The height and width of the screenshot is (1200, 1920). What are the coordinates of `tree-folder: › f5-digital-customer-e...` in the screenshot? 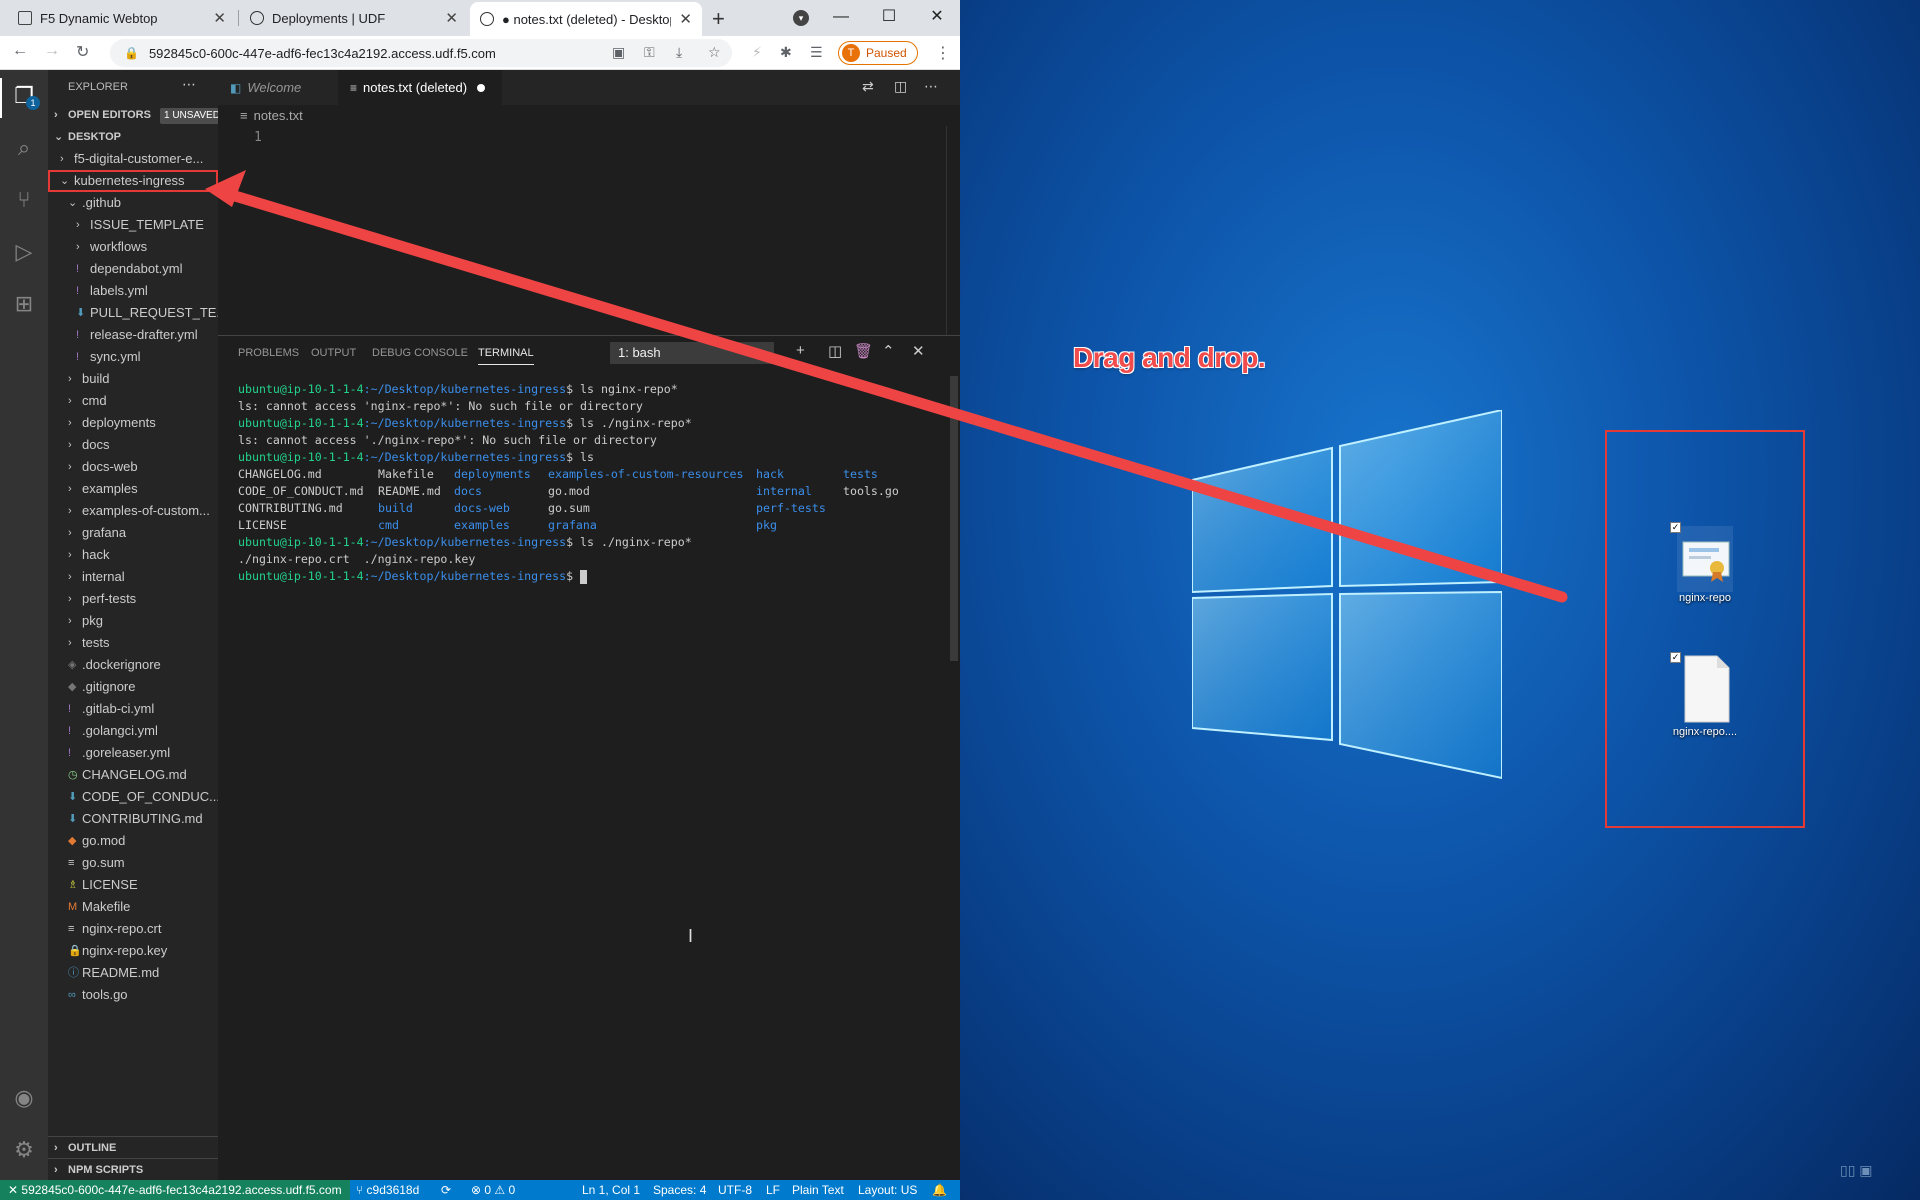 It's located at (133, 159).